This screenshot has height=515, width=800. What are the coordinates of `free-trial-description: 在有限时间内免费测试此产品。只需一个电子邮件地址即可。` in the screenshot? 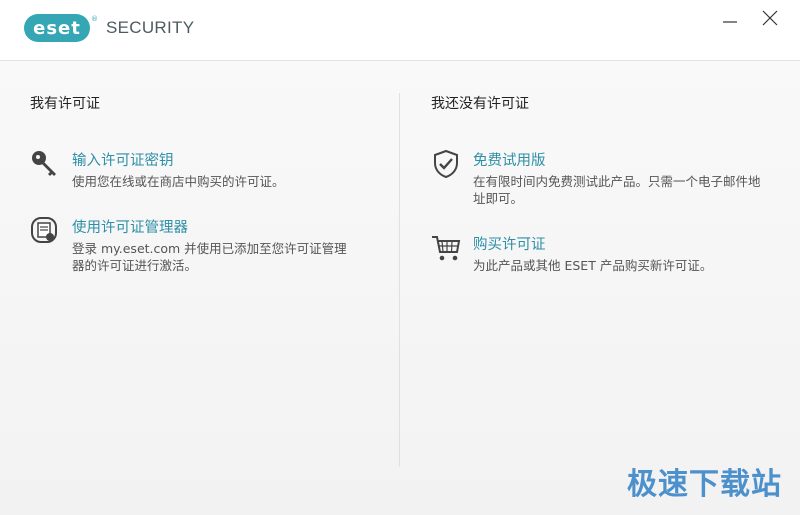 It's located at (617, 190).